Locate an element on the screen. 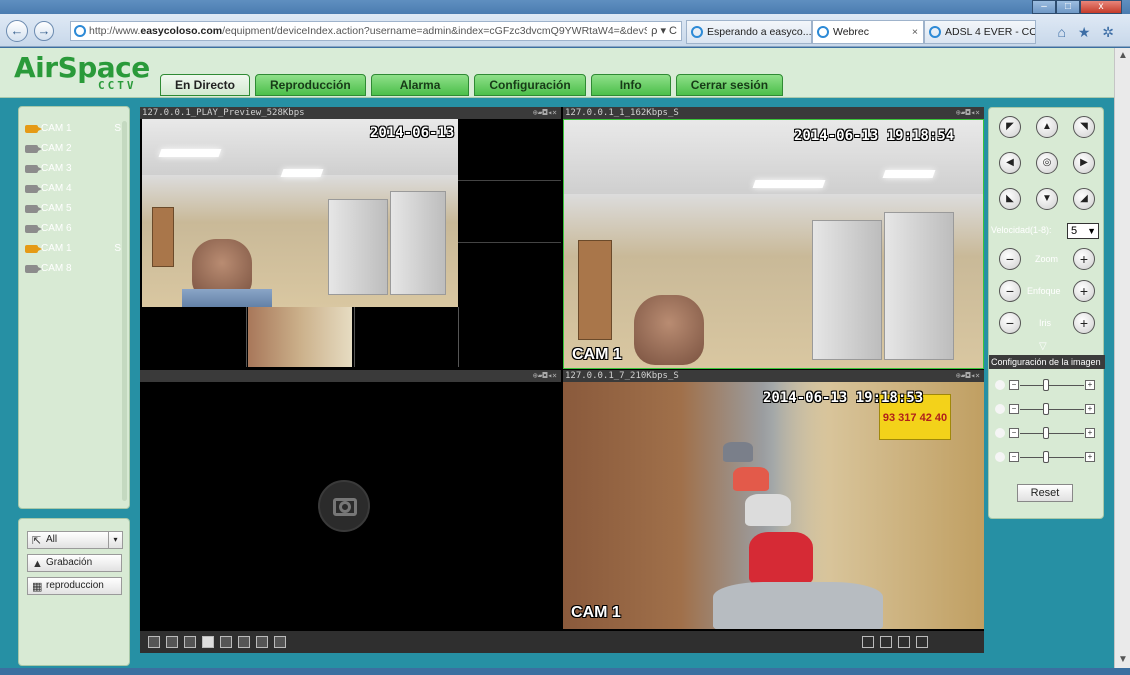  camera-item: CAM 3 is located at coordinates (74, 169).